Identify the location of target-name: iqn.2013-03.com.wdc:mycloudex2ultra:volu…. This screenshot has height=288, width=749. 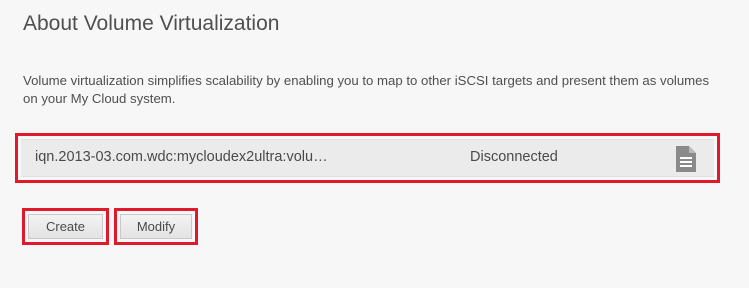
(181, 157).